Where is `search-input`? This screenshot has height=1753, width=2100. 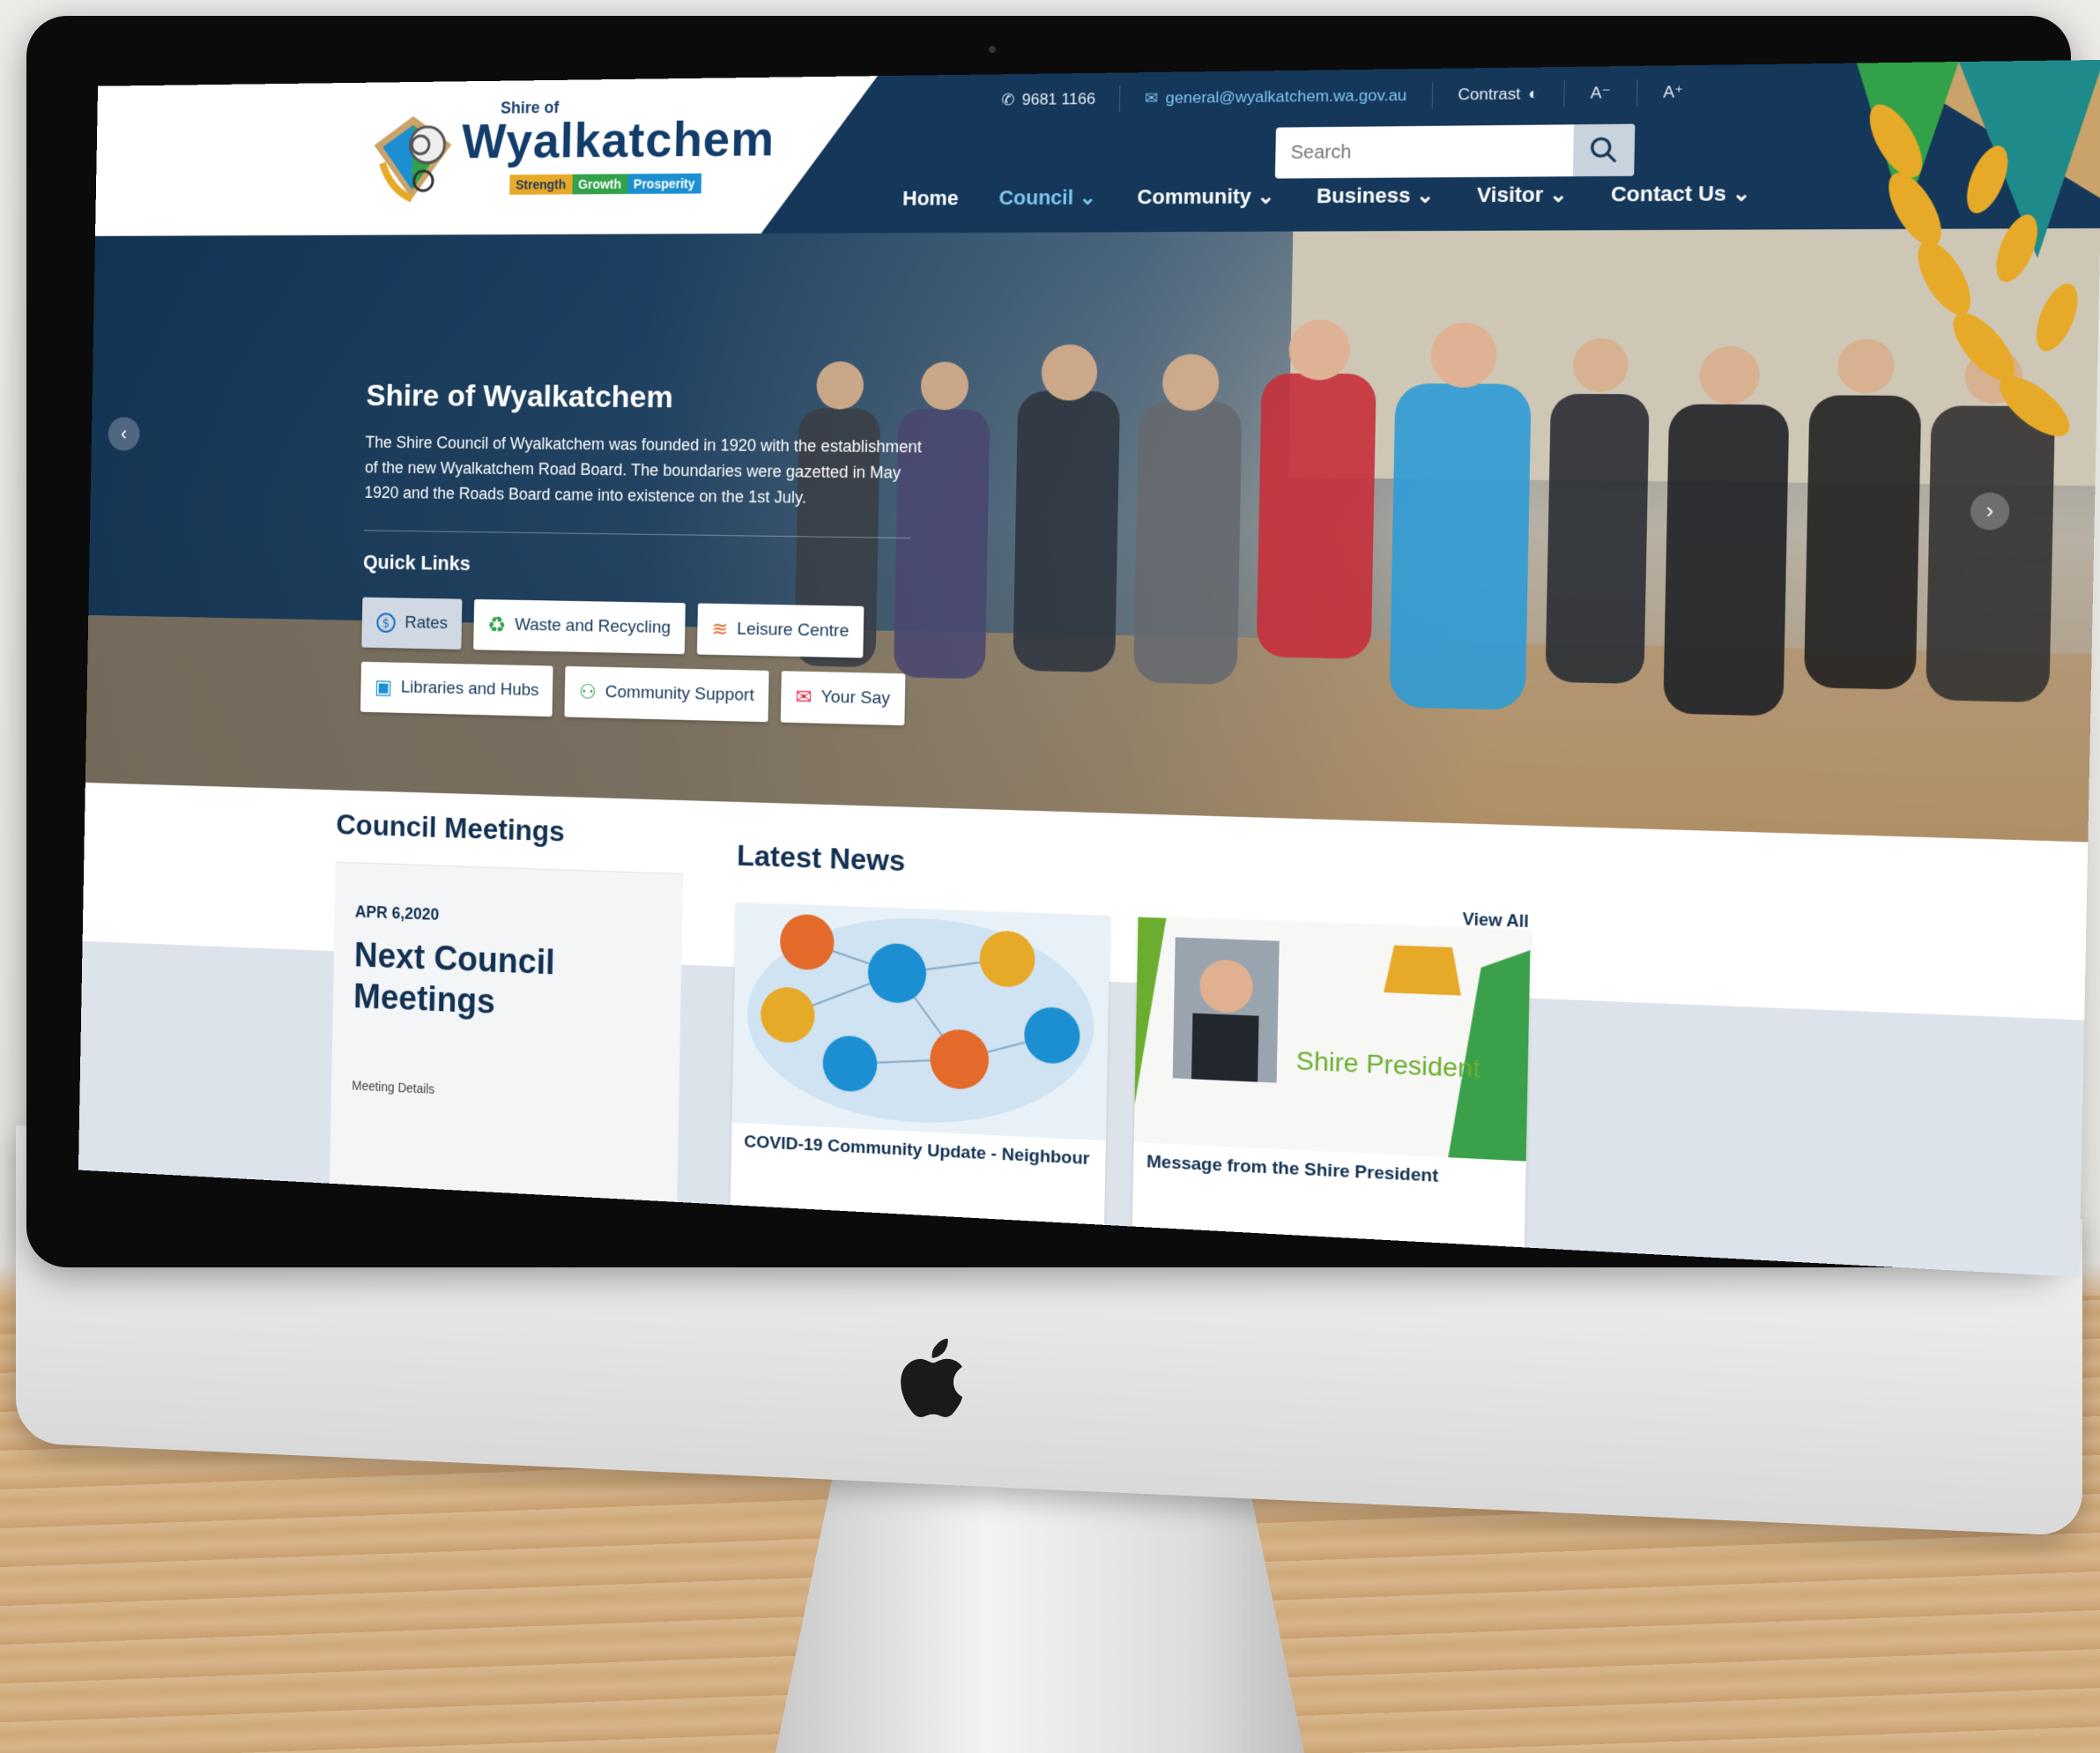 search-input is located at coordinates (1422, 151).